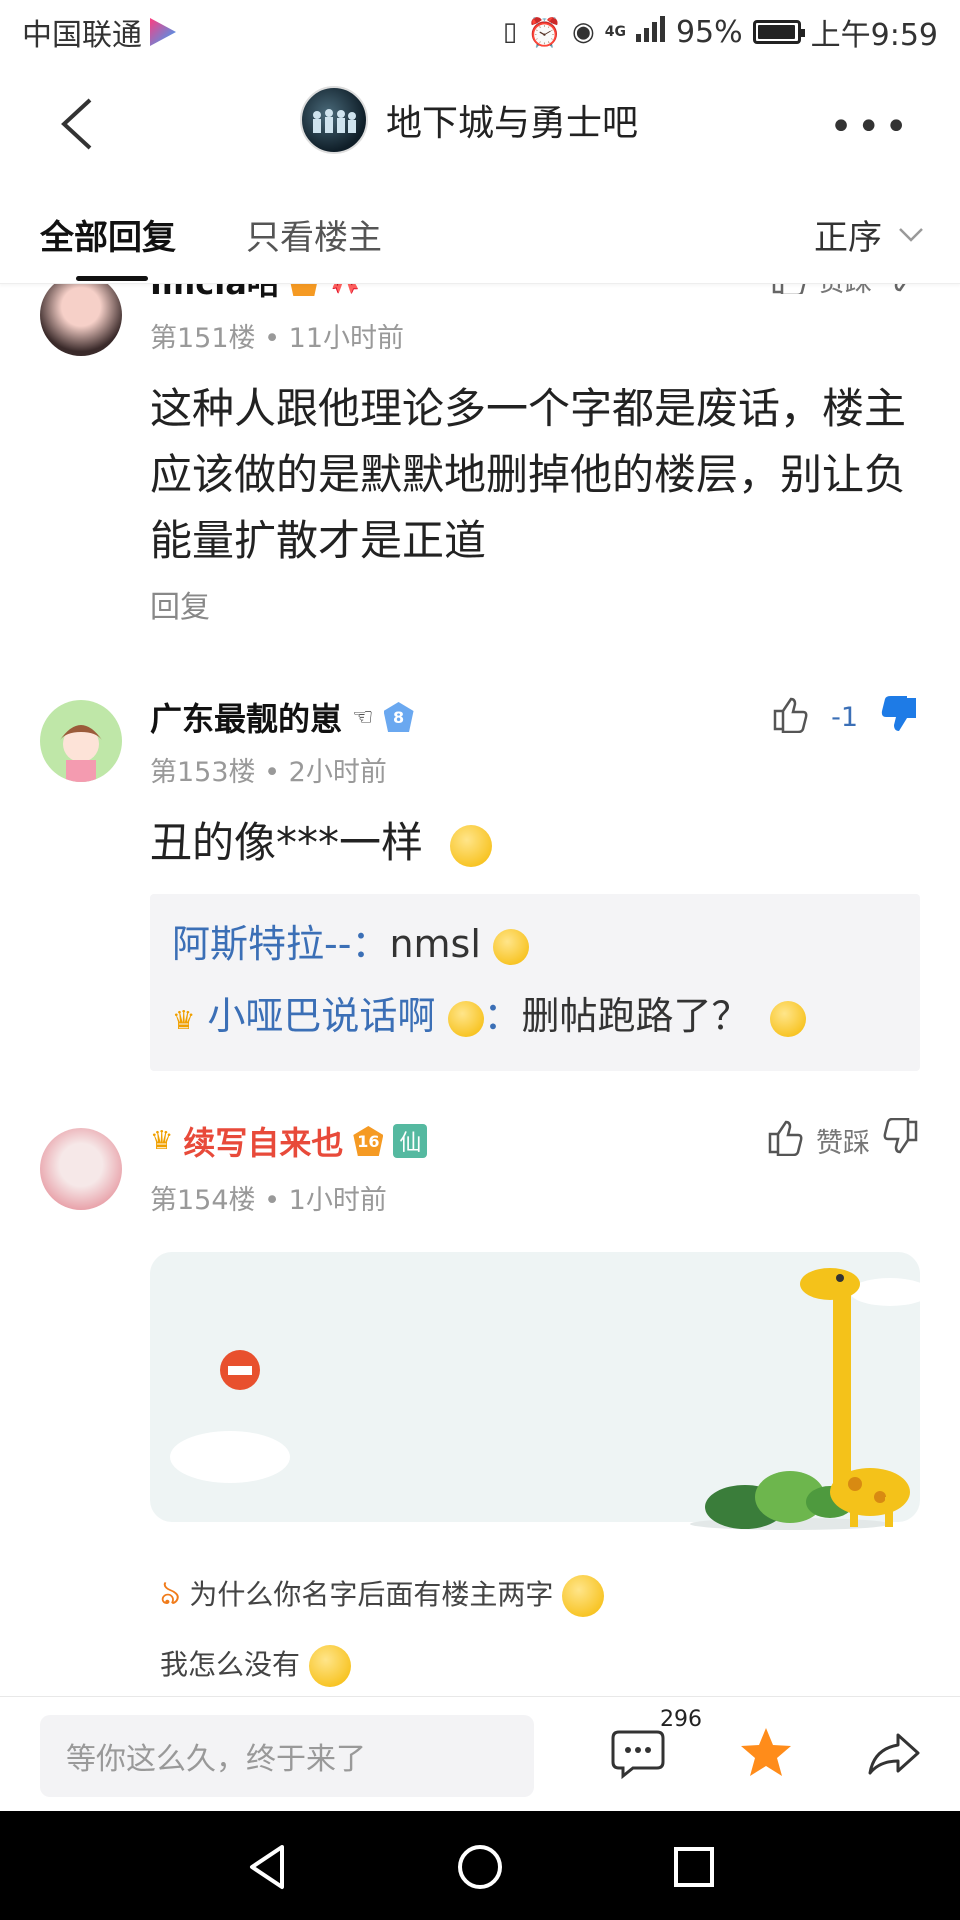  What do you see at coordinates (314, 234) in the screenshot?
I see `tab-op-only: 只看楼主` at bounding box center [314, 234].